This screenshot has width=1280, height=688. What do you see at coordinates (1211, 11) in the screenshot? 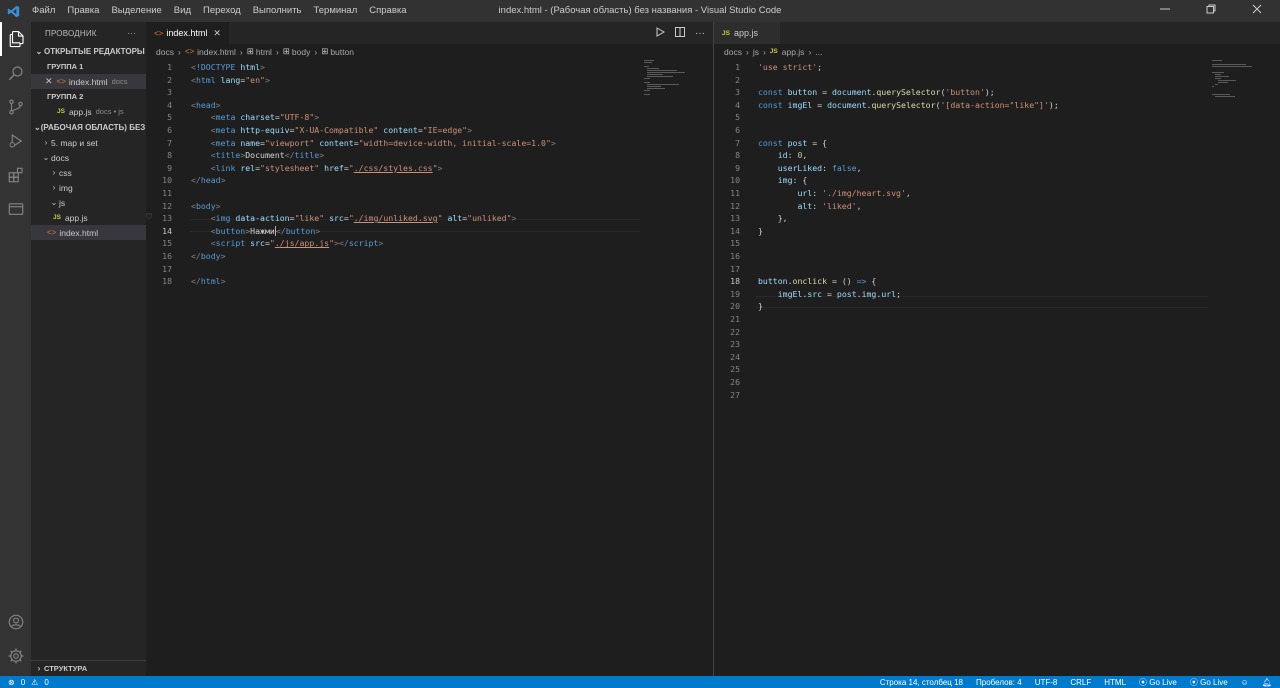
I see `restore-icon` at bounding box center [1211, 11].